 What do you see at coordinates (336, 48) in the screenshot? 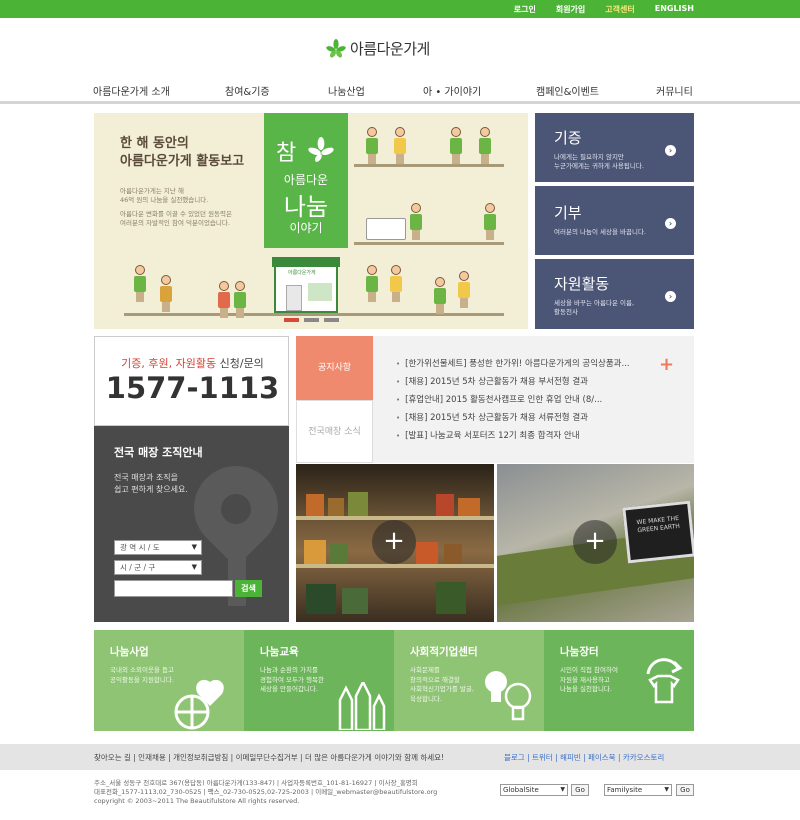
I see `leaf-logo-icon` at bounding box center [336, 48].